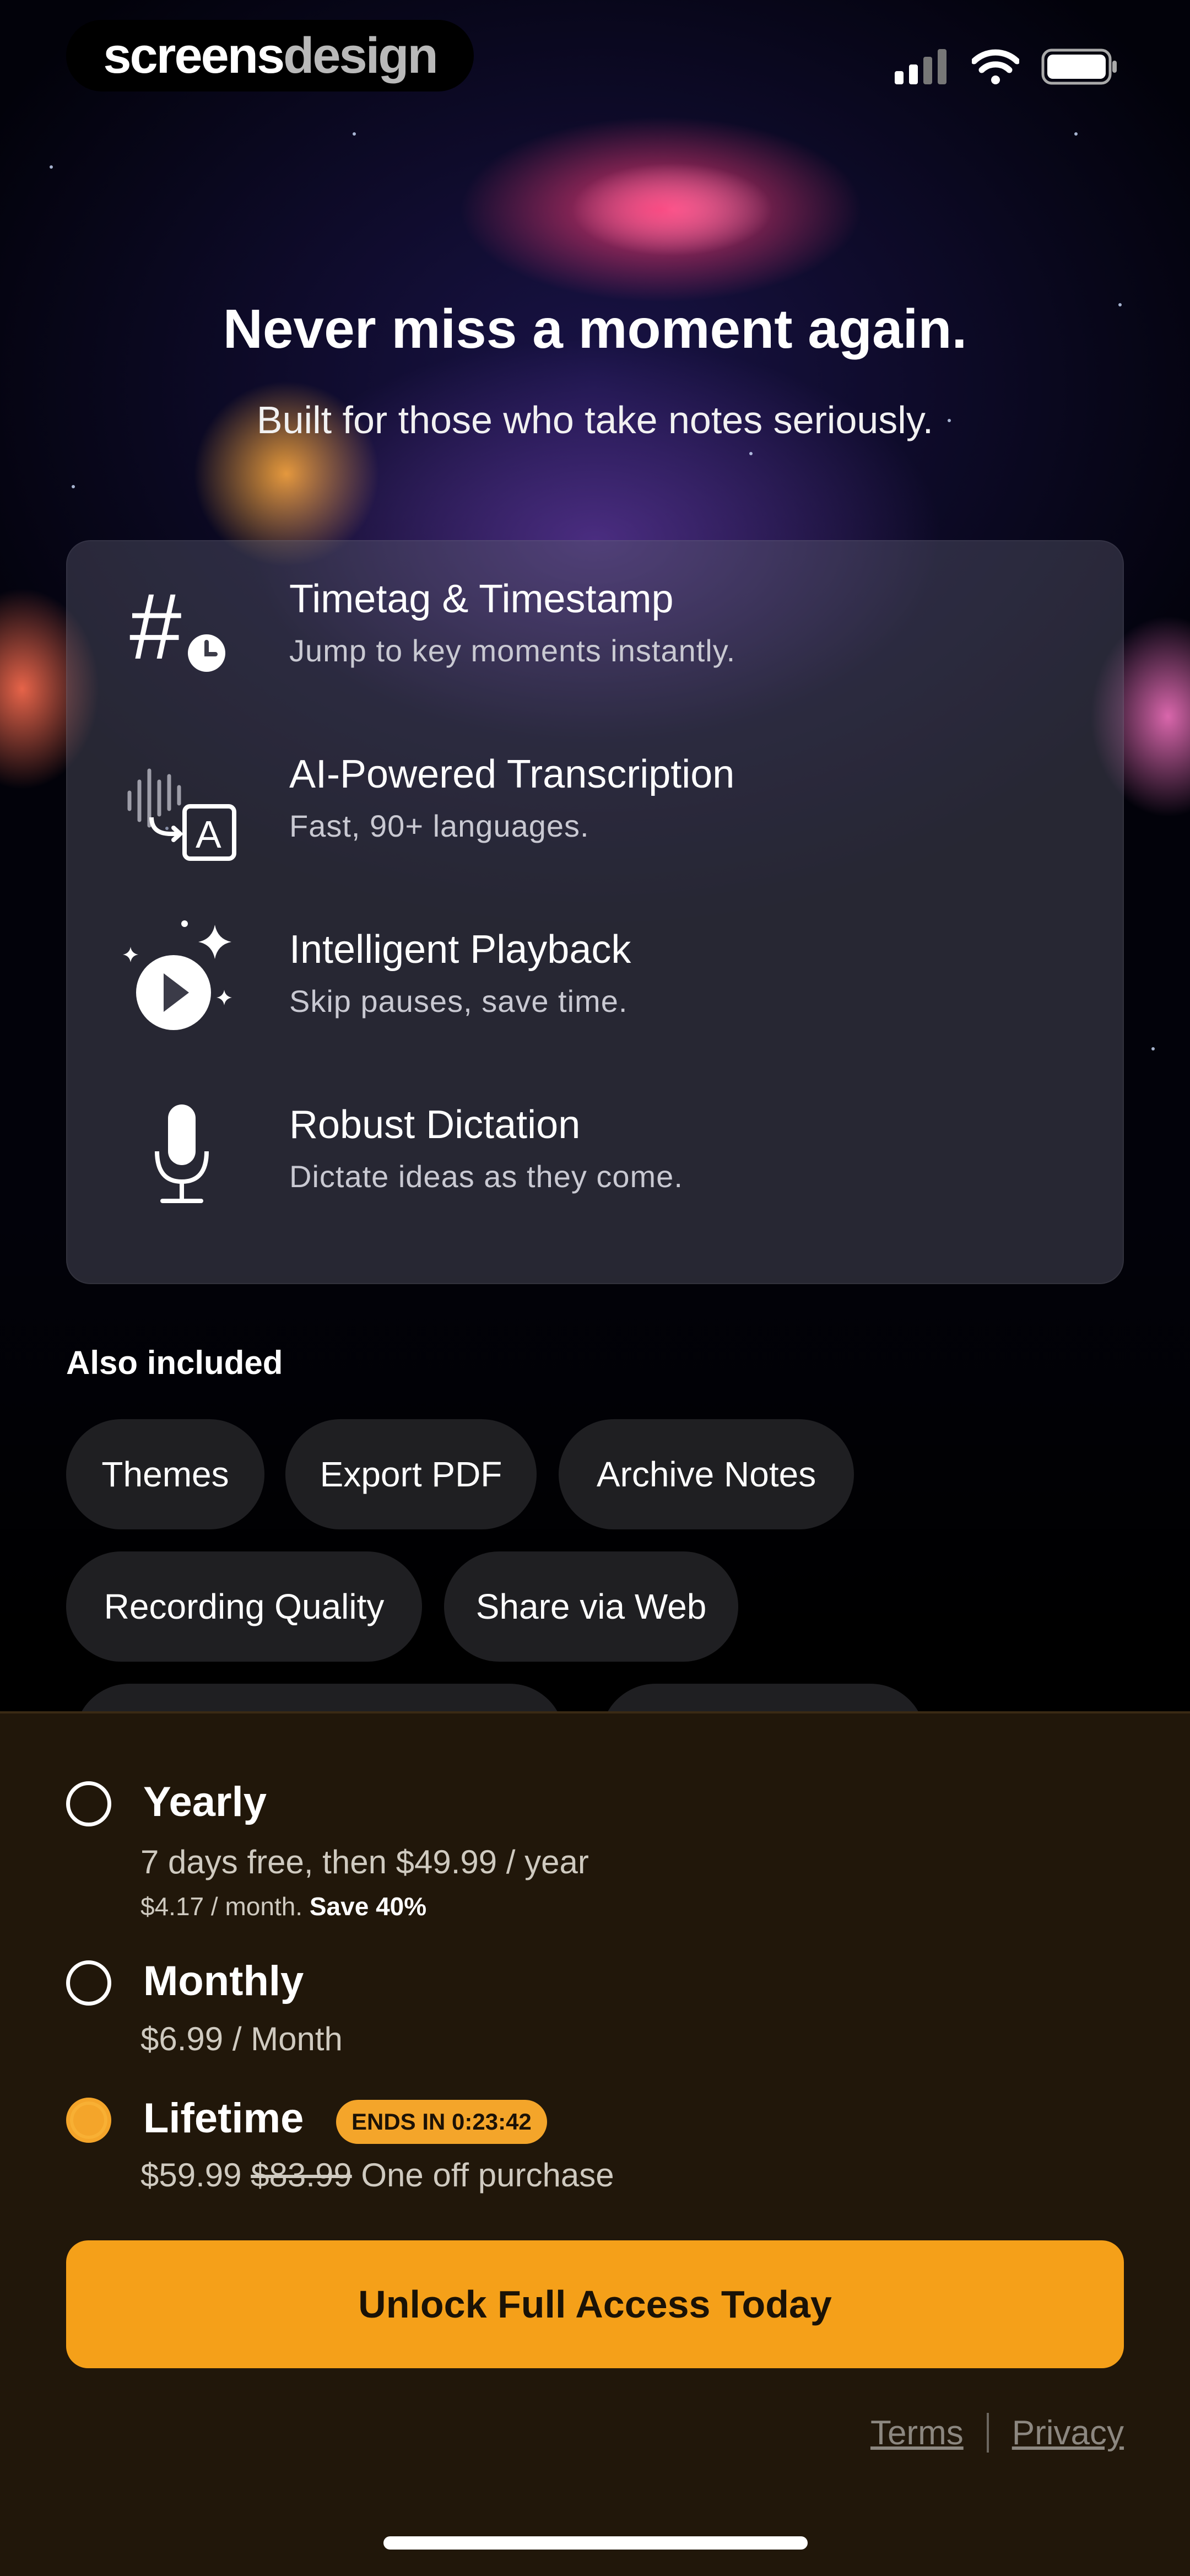 The image size is (1190, 2576). I want to click on terms-link: Terms, so click(917, 2433).